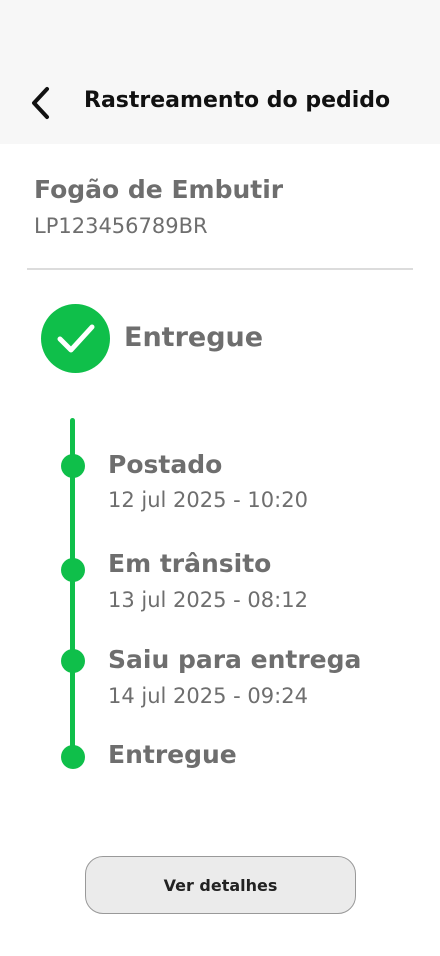 The image size is (440, 956). Describe the element at coordinates (194, 337) in the screenshot. I see `status-label: Entregue` at that location.